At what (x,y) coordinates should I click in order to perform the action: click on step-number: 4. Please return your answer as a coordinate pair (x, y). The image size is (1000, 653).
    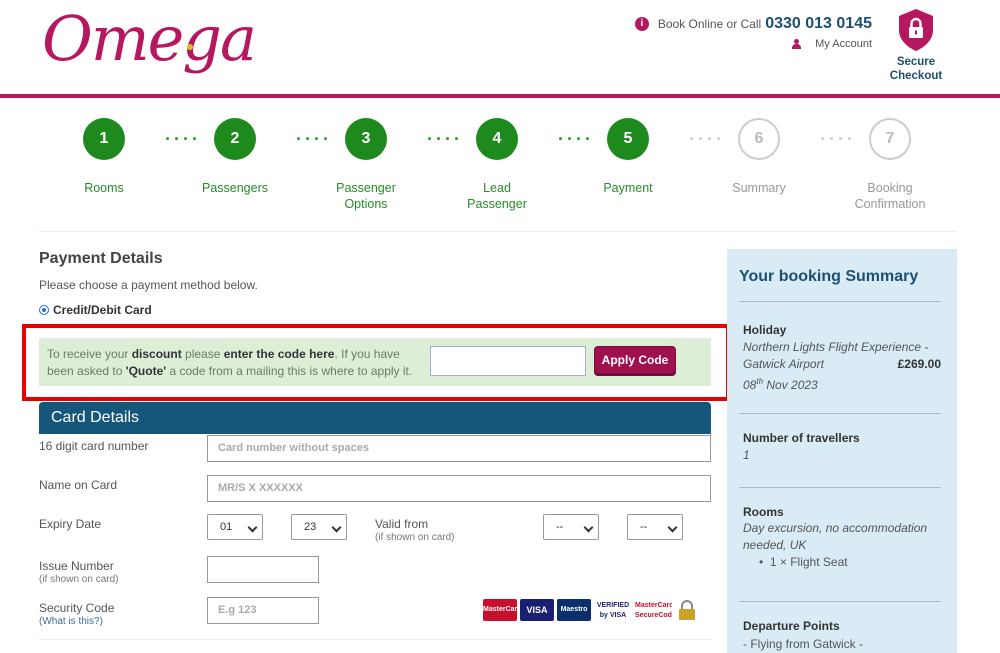
    Looking at the image, I should click on (497, 139).